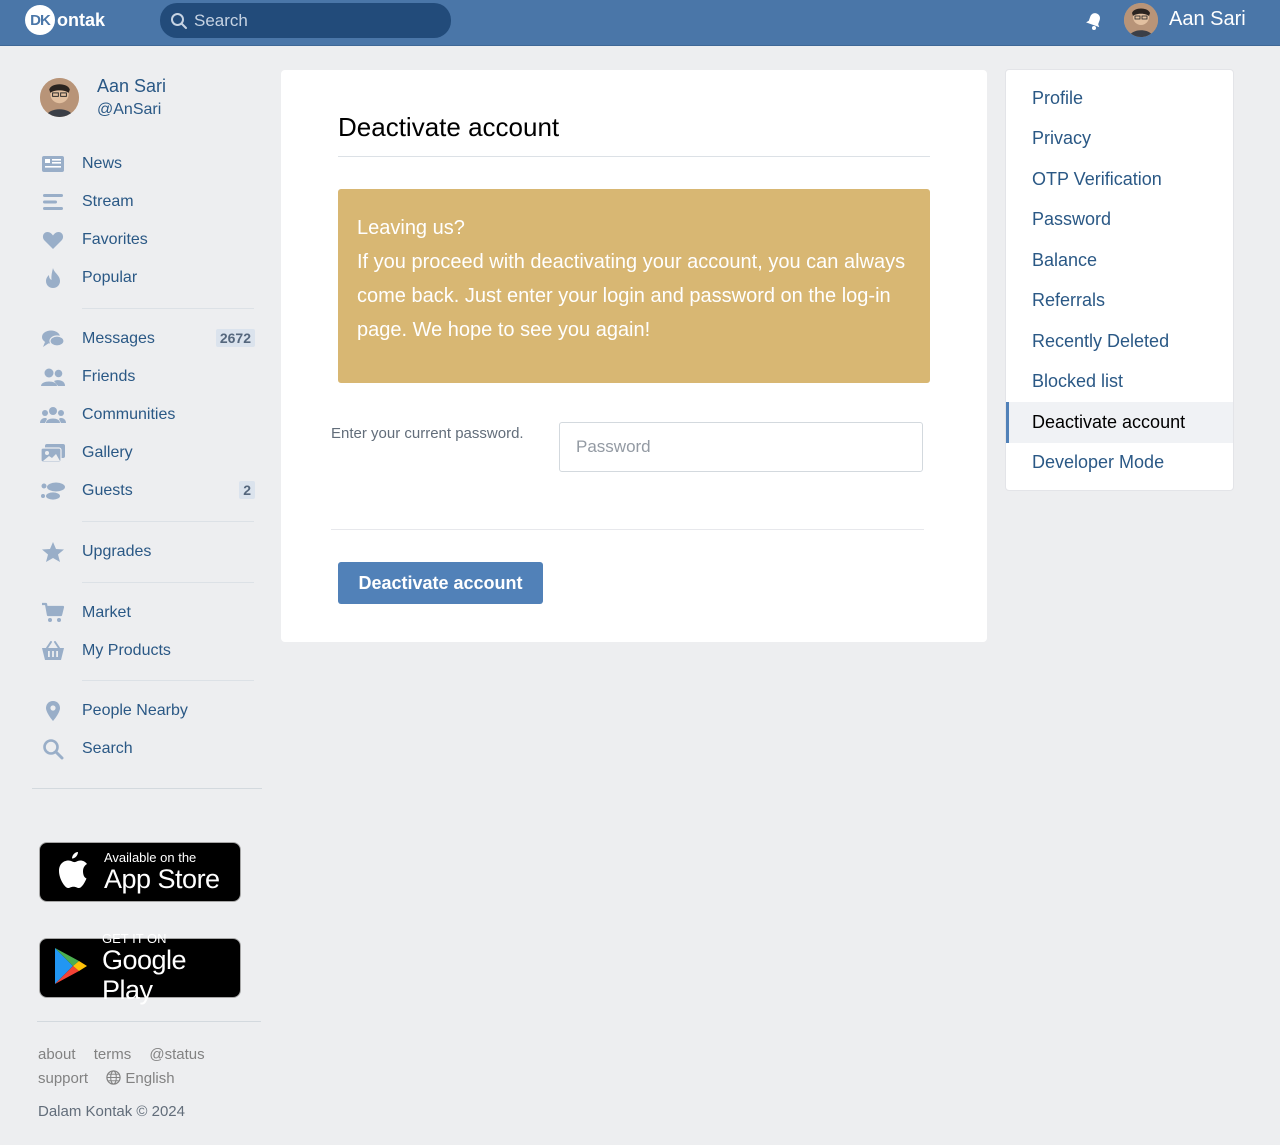  What do you see at coordinates (53, 613) in the screenshot?
I see `cart-icon` at bounding box center [53, 613].